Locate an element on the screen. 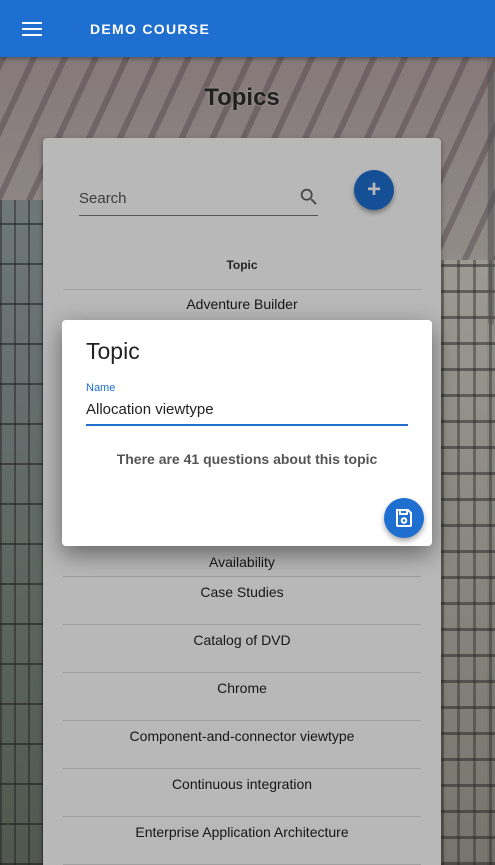  name-input is located at coordinates (247, 409).